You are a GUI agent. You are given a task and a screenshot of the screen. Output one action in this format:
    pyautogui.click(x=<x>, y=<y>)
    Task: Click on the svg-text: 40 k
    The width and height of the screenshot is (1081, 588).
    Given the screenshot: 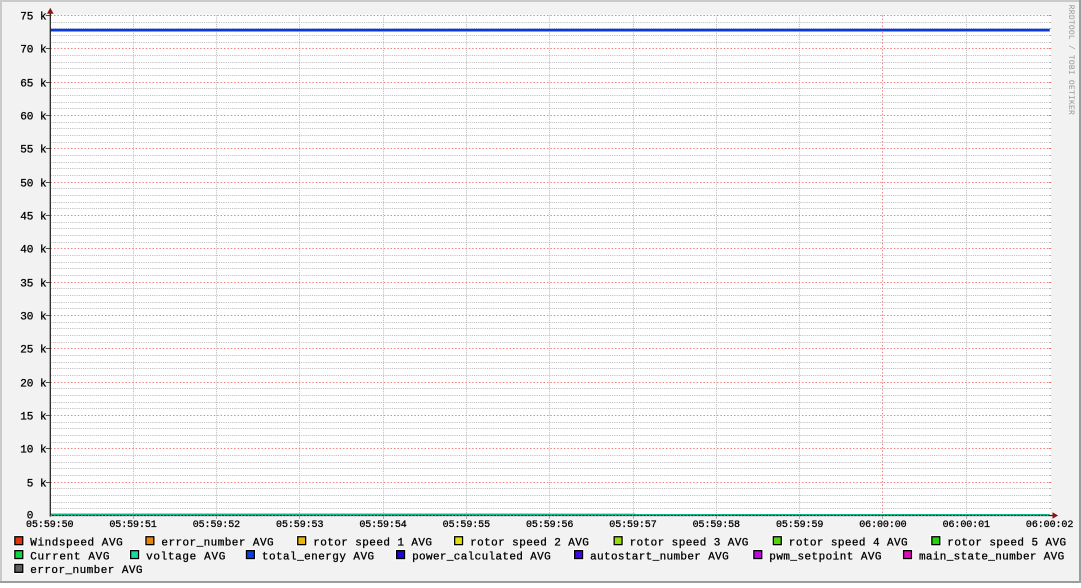 What is the action you would take?
    pyautogui.click(x=33, y=251)
    